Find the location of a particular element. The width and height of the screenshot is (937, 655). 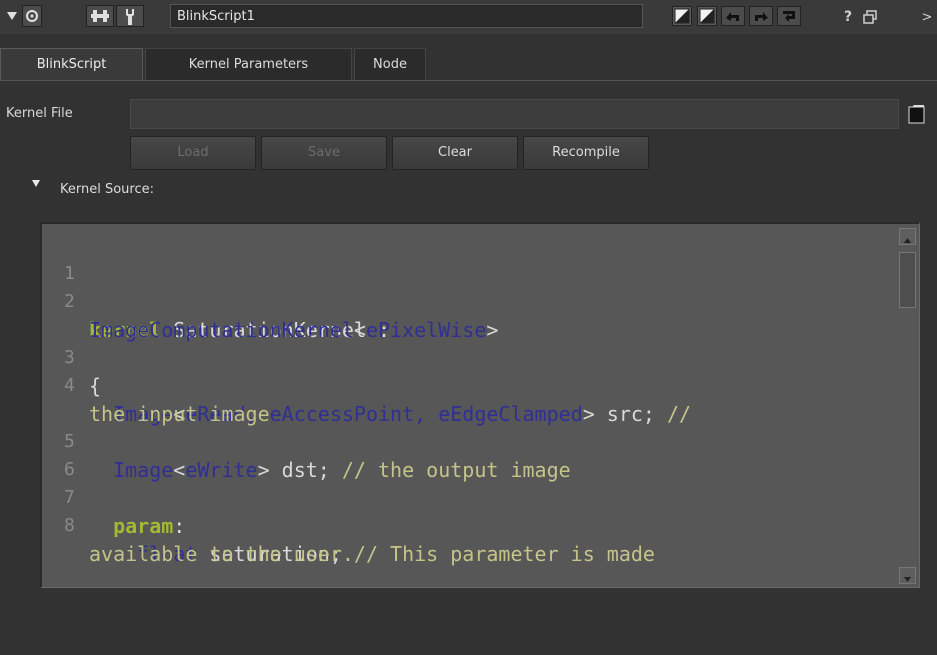

revert-icon is located at coordinates (789, 16).